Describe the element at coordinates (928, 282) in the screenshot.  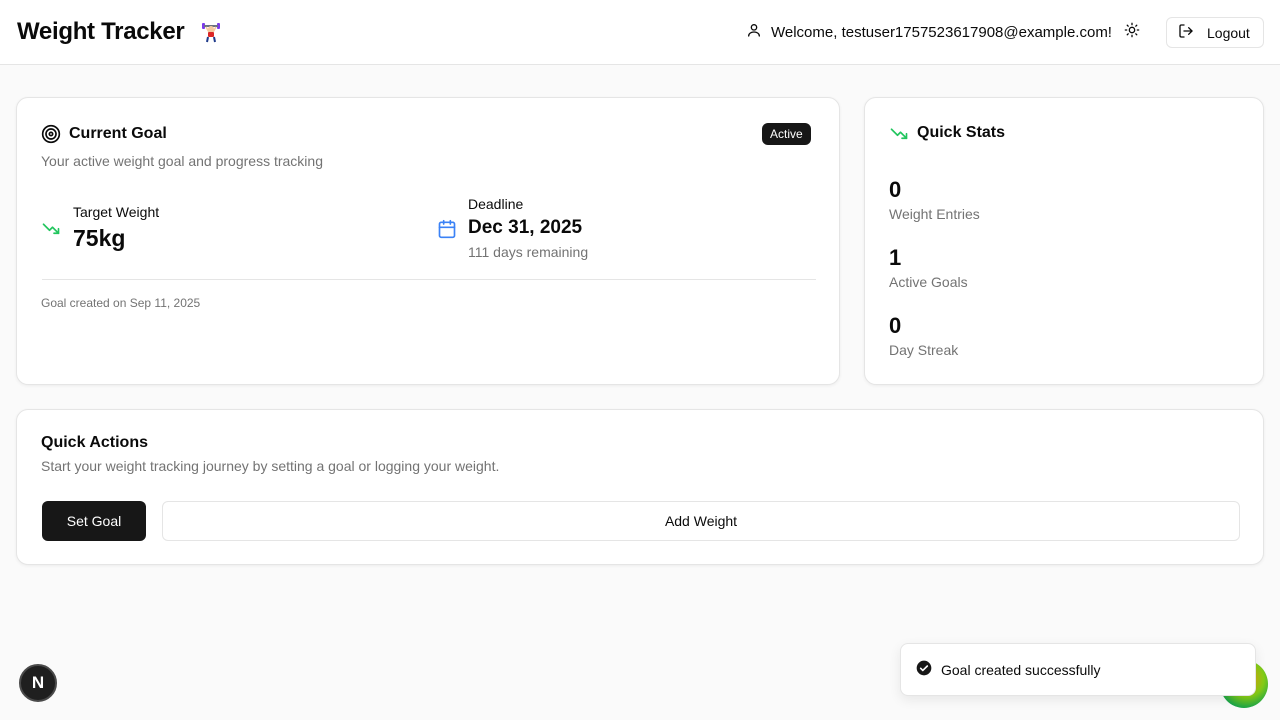
I see `stat-label-active-goals: Active Goals` at that location.